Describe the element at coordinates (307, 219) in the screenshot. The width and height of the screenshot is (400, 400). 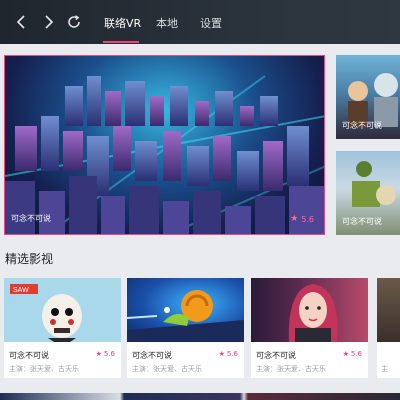
I see `hero-rating-value: 5.6` at that location.